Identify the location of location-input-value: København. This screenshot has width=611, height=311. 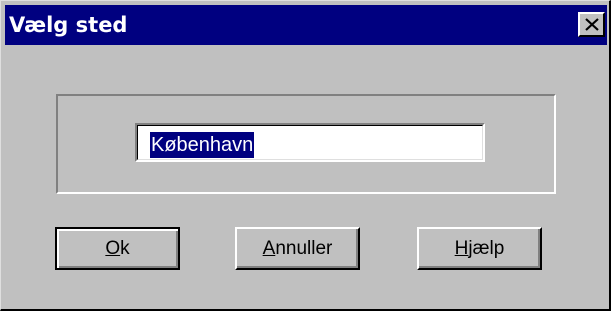
(202, 145).